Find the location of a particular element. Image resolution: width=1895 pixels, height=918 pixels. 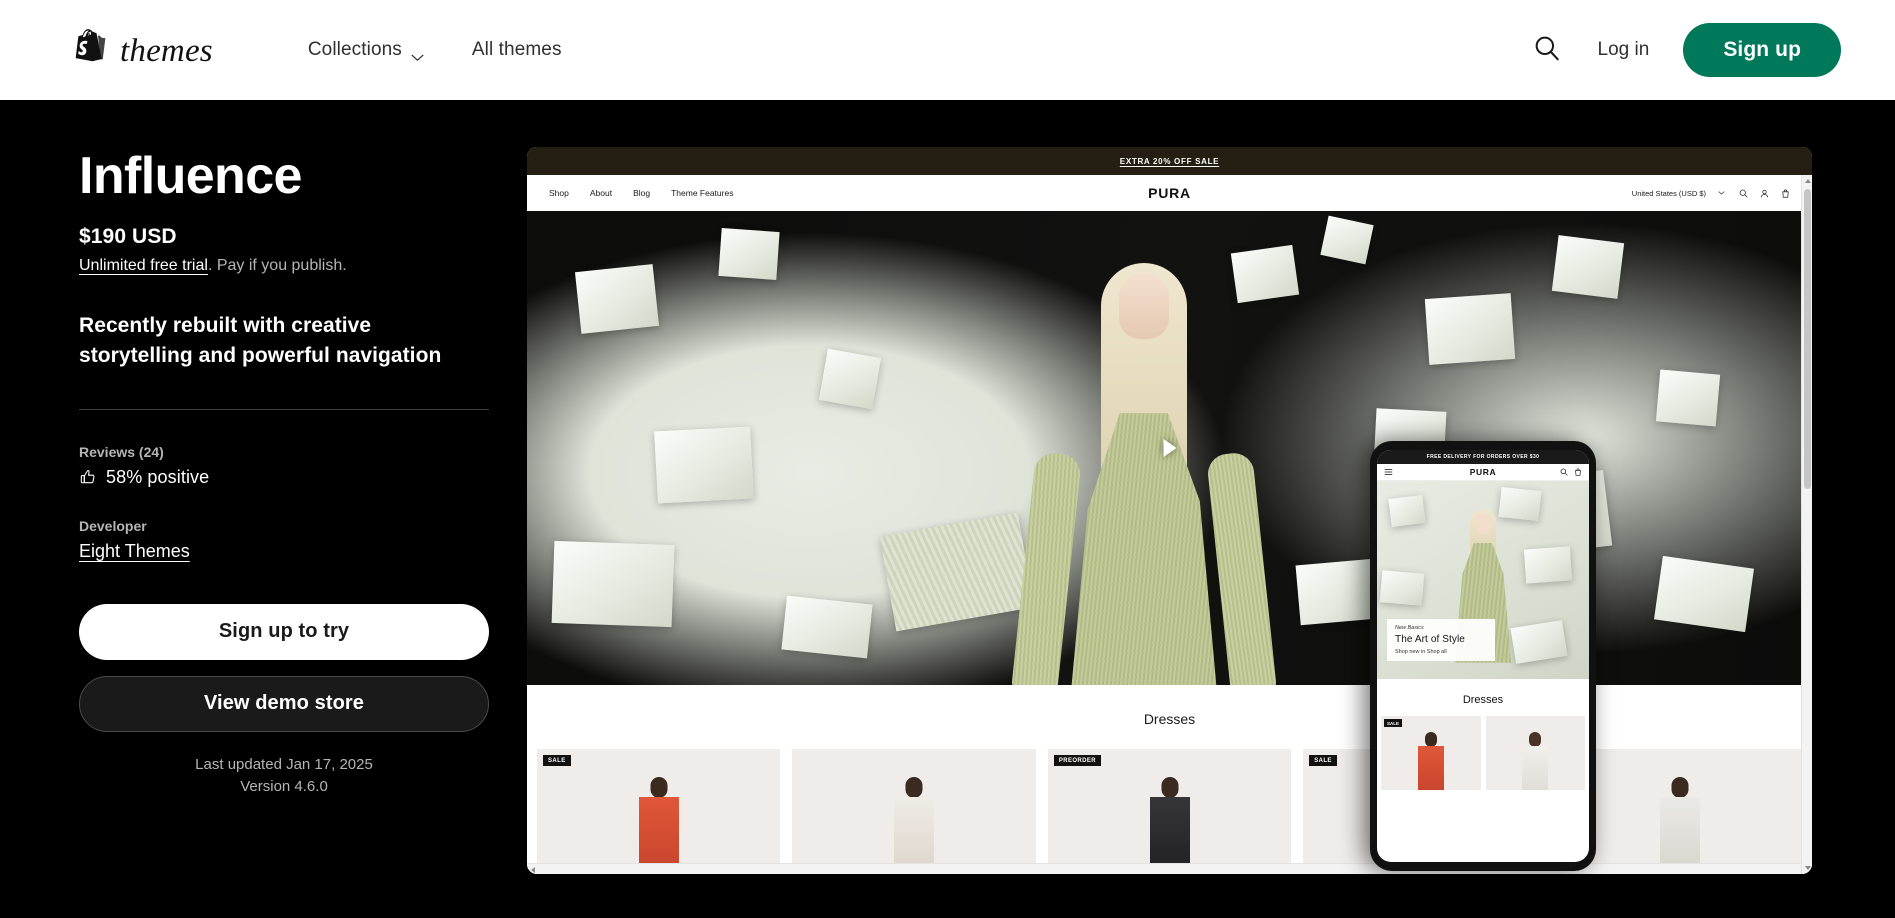

preview-play-button is located at coordinates (1169, 448).